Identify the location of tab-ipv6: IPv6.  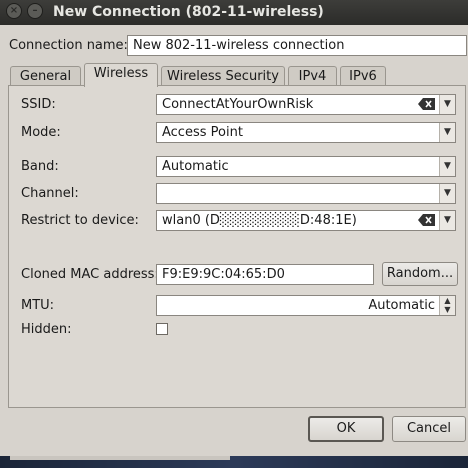
(363, 76).